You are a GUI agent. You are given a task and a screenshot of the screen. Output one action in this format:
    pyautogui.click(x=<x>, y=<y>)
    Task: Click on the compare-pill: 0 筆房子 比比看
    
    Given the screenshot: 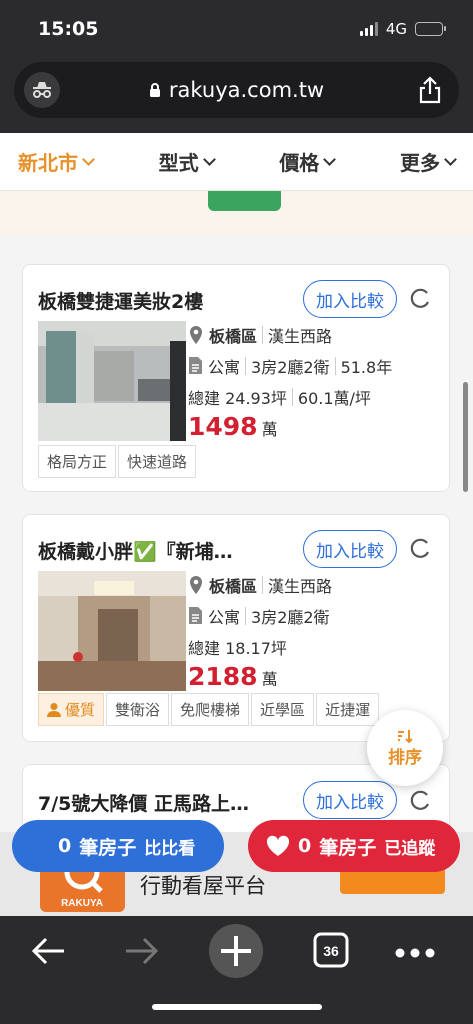 What is the action you would take?
    pyautogui.click(x=118, y=846)
    